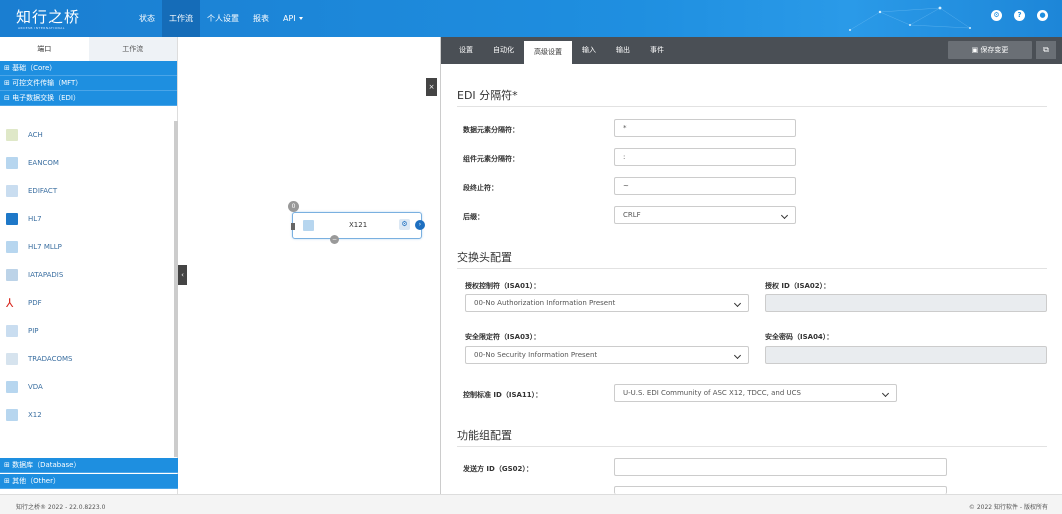  I want to click on isa11-label: 控制标准 ID（ISA11）：, so click(503, 395).